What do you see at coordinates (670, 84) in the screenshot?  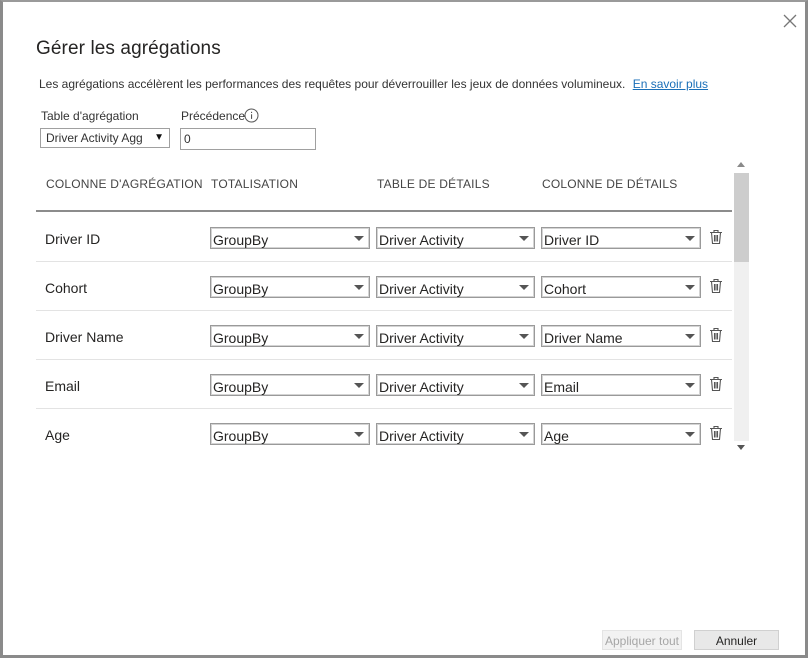 I see `learn-more-link: En savoir plus` at bounding box center [670, 84].